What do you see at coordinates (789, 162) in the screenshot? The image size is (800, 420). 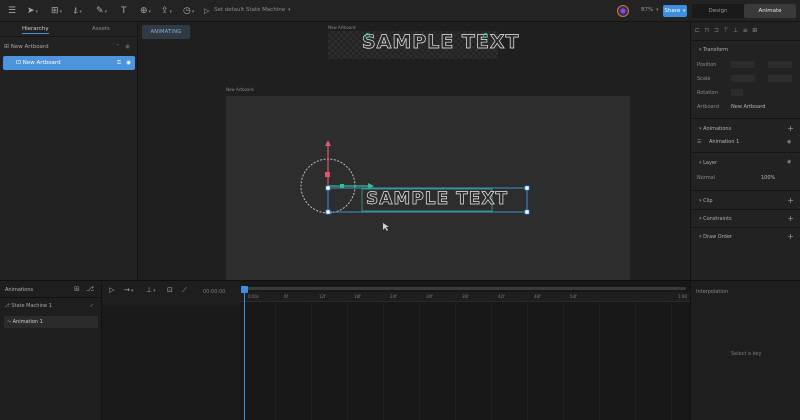 I see `layer-visibility-icon: ◉` at bounding box center [789, 162].